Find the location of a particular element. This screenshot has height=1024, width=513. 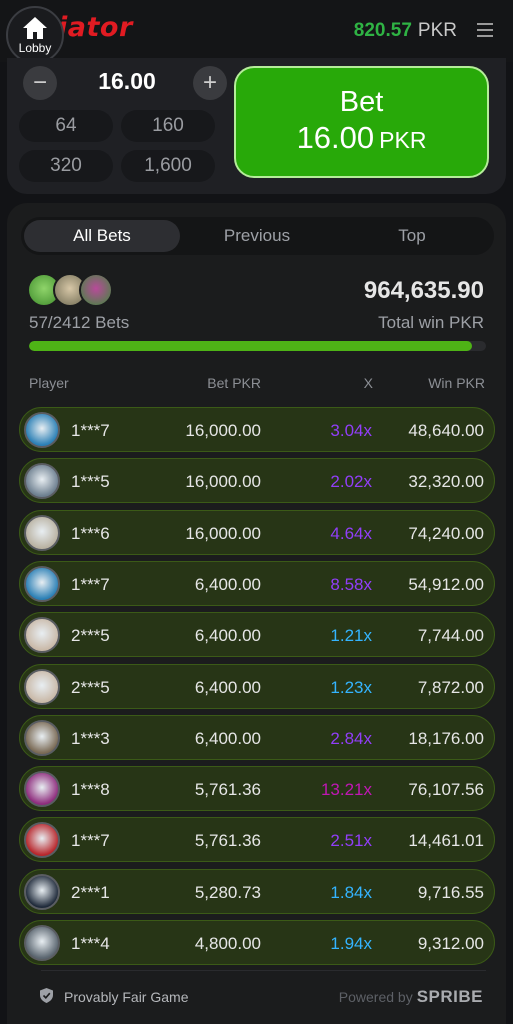

avatar is located at coordinates (96, 290).